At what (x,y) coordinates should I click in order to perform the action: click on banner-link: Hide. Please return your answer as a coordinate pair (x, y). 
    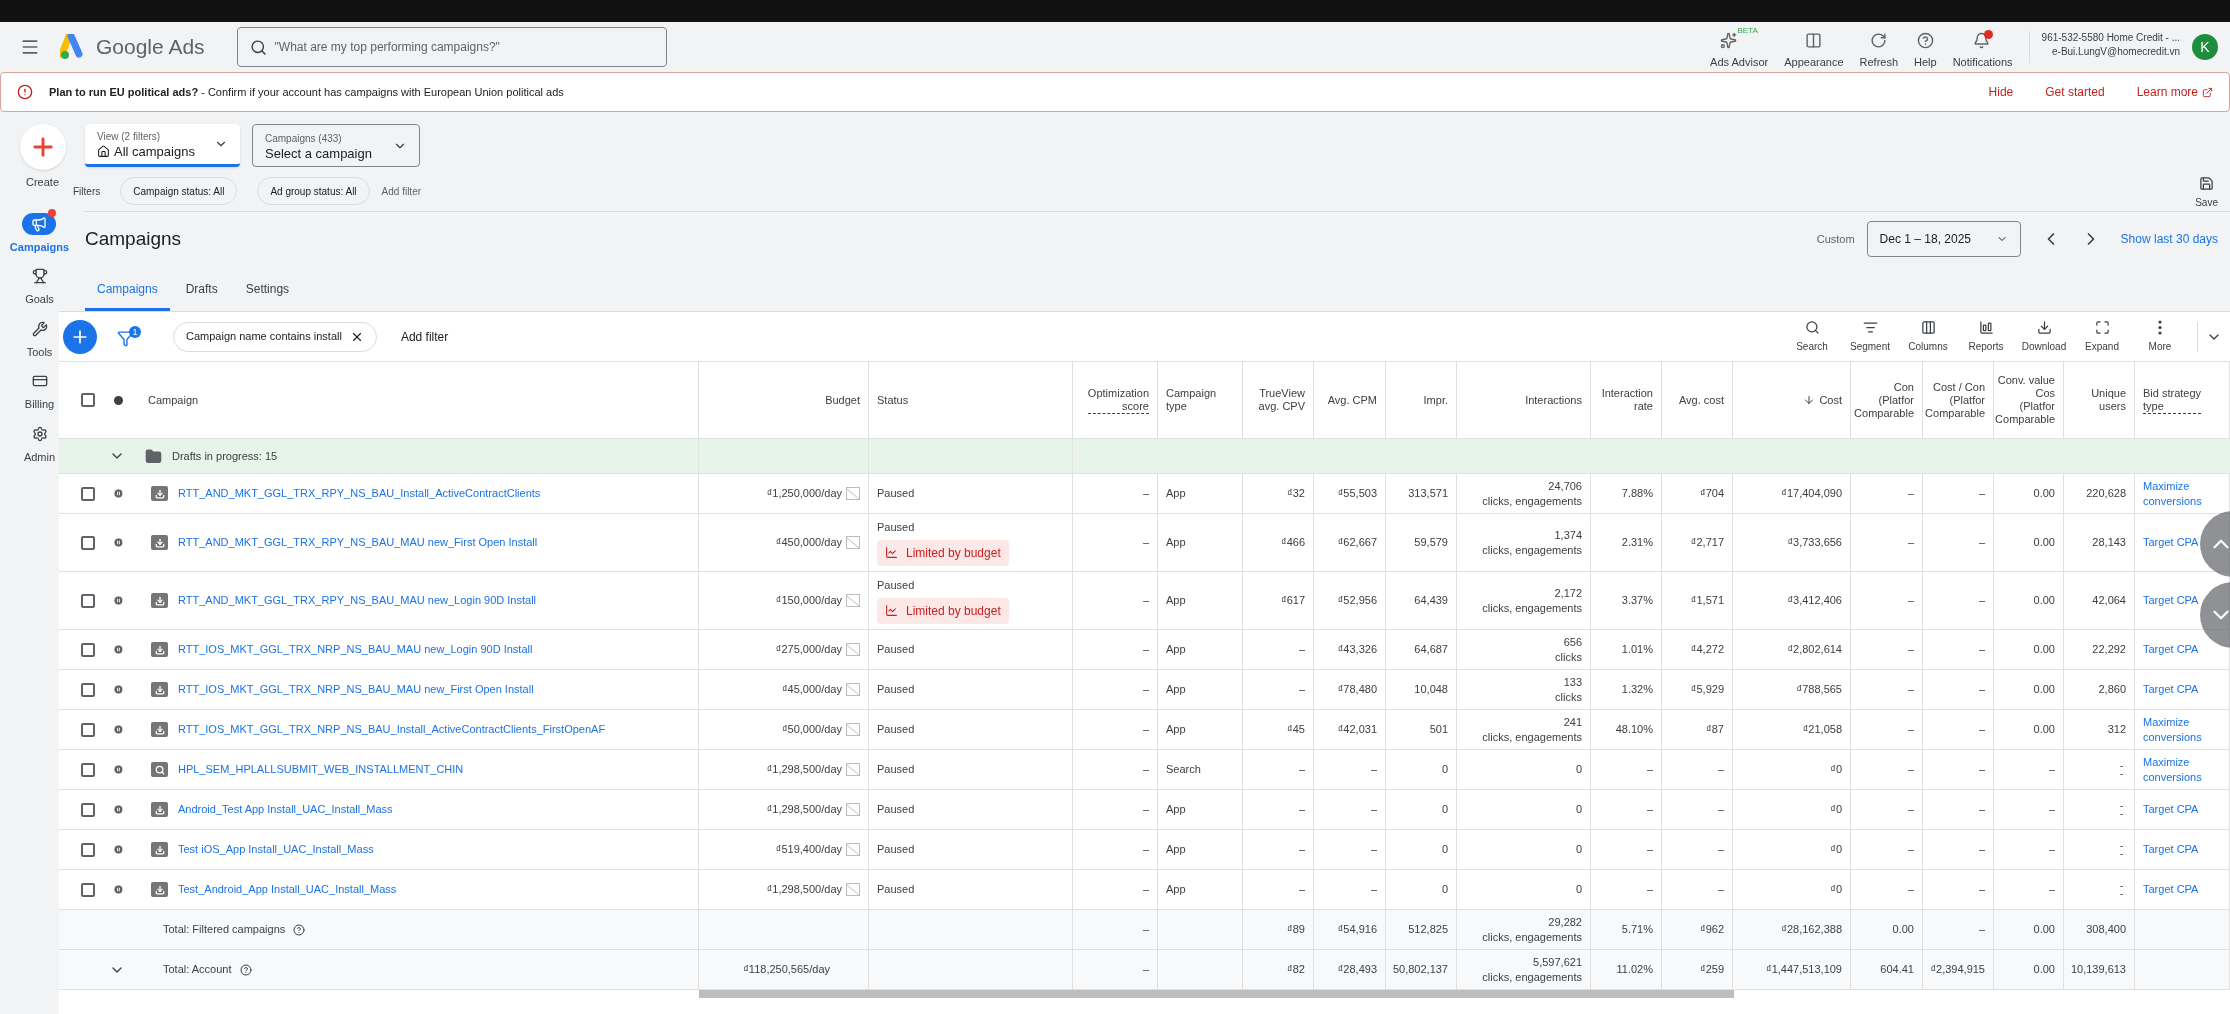
    Looking at the image, I should click on (2001, 92).